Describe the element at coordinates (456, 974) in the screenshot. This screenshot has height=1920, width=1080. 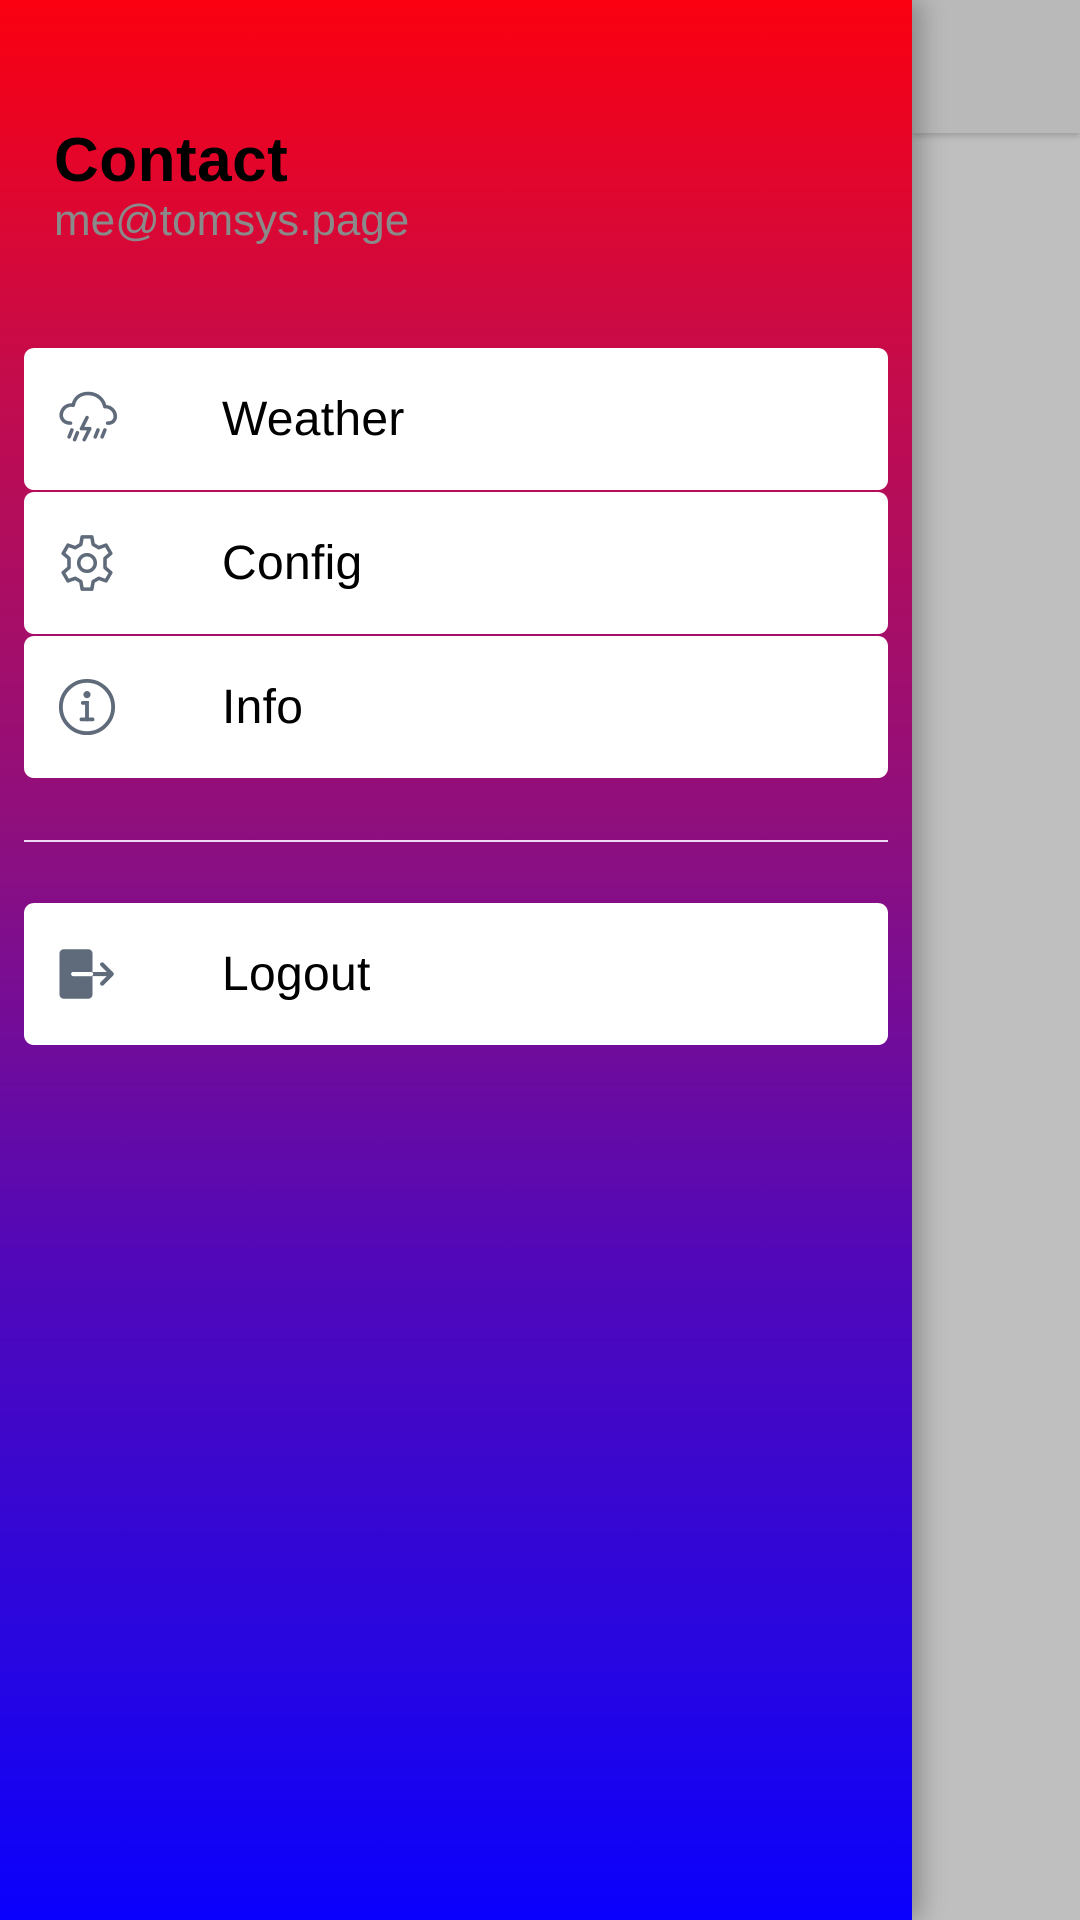
I see `logout-button: Logout` at that location.